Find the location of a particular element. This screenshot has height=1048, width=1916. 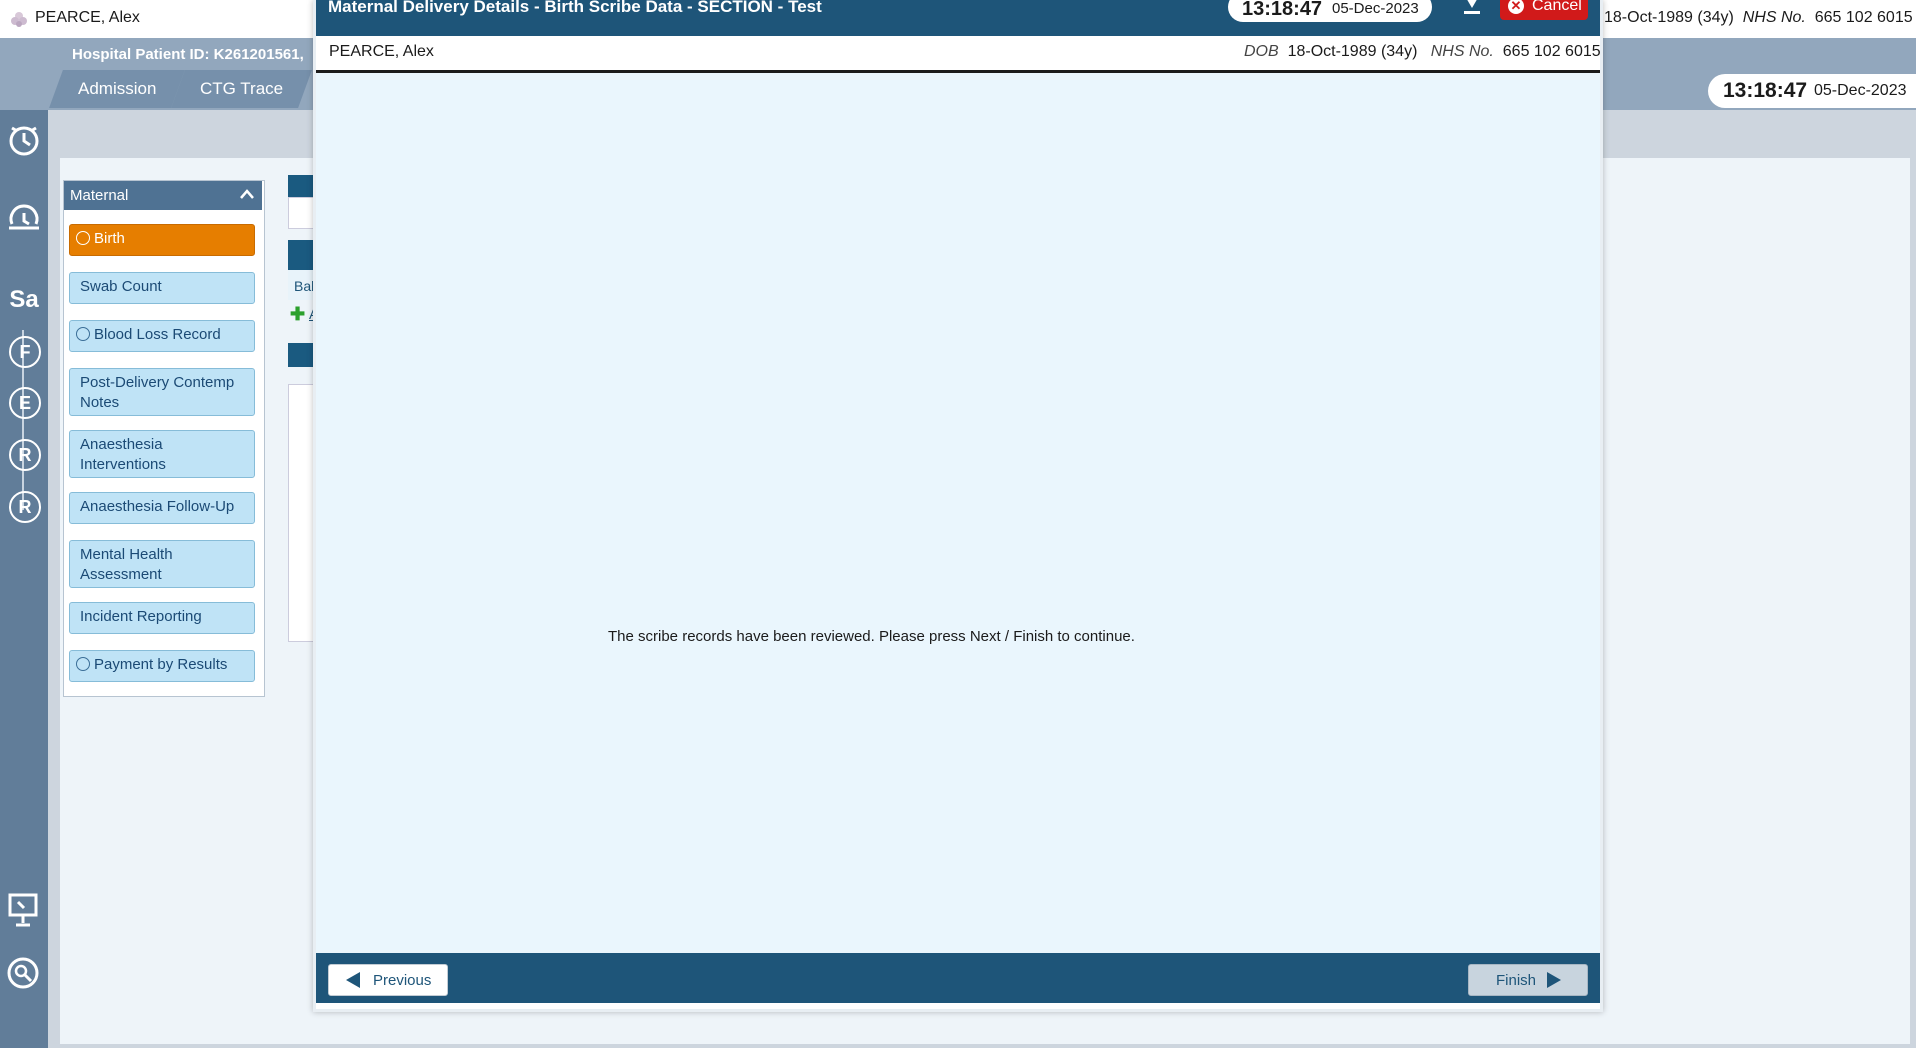

sidebar-item-birth: Birth is located at coordinates (162, 240).